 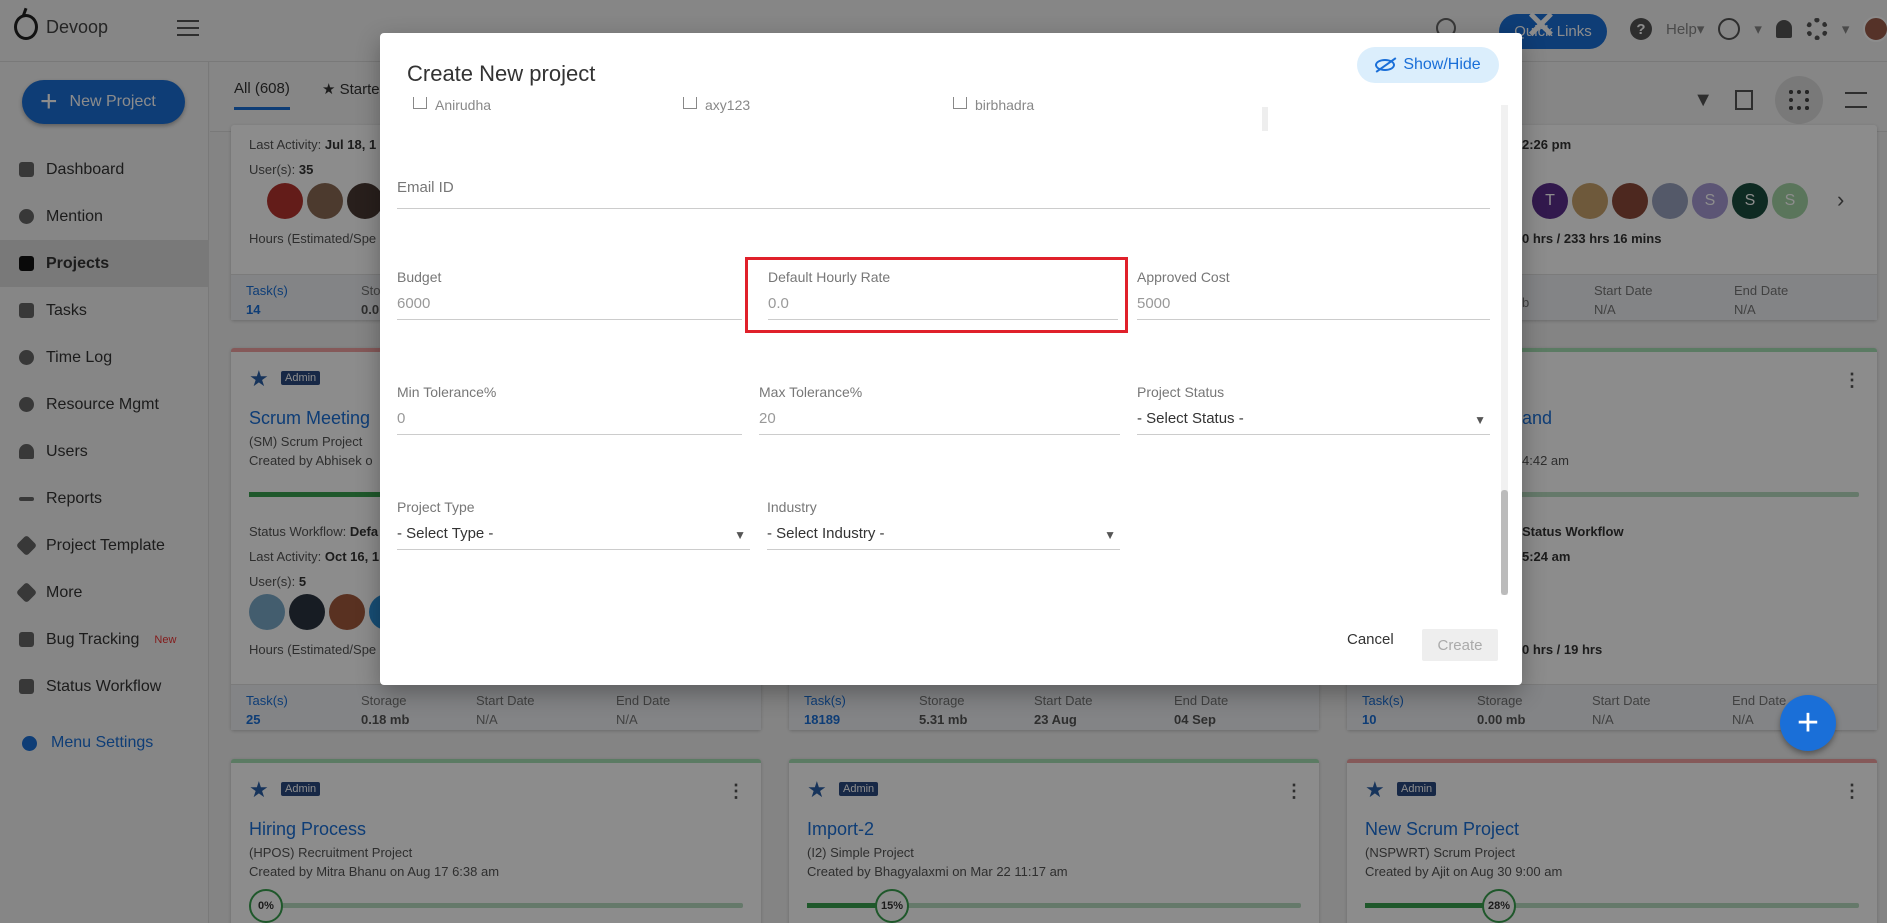 I want to click on checkbox-list-scrollbar, so click(x=1265, y=119).